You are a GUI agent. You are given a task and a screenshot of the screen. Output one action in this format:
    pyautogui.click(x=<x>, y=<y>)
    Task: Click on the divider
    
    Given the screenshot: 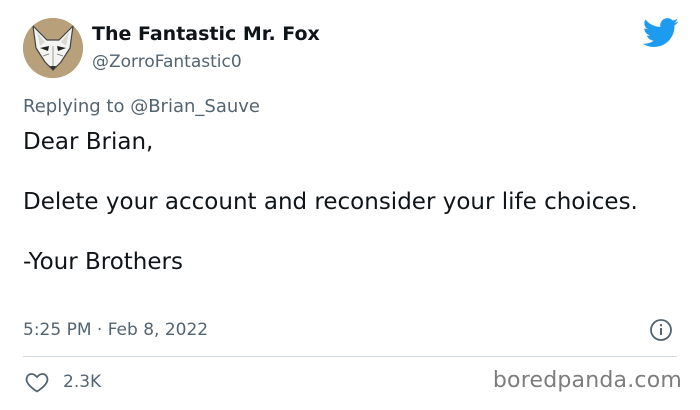 What is the action you would take?
    pyautogui.click(x=350, y=356)
    